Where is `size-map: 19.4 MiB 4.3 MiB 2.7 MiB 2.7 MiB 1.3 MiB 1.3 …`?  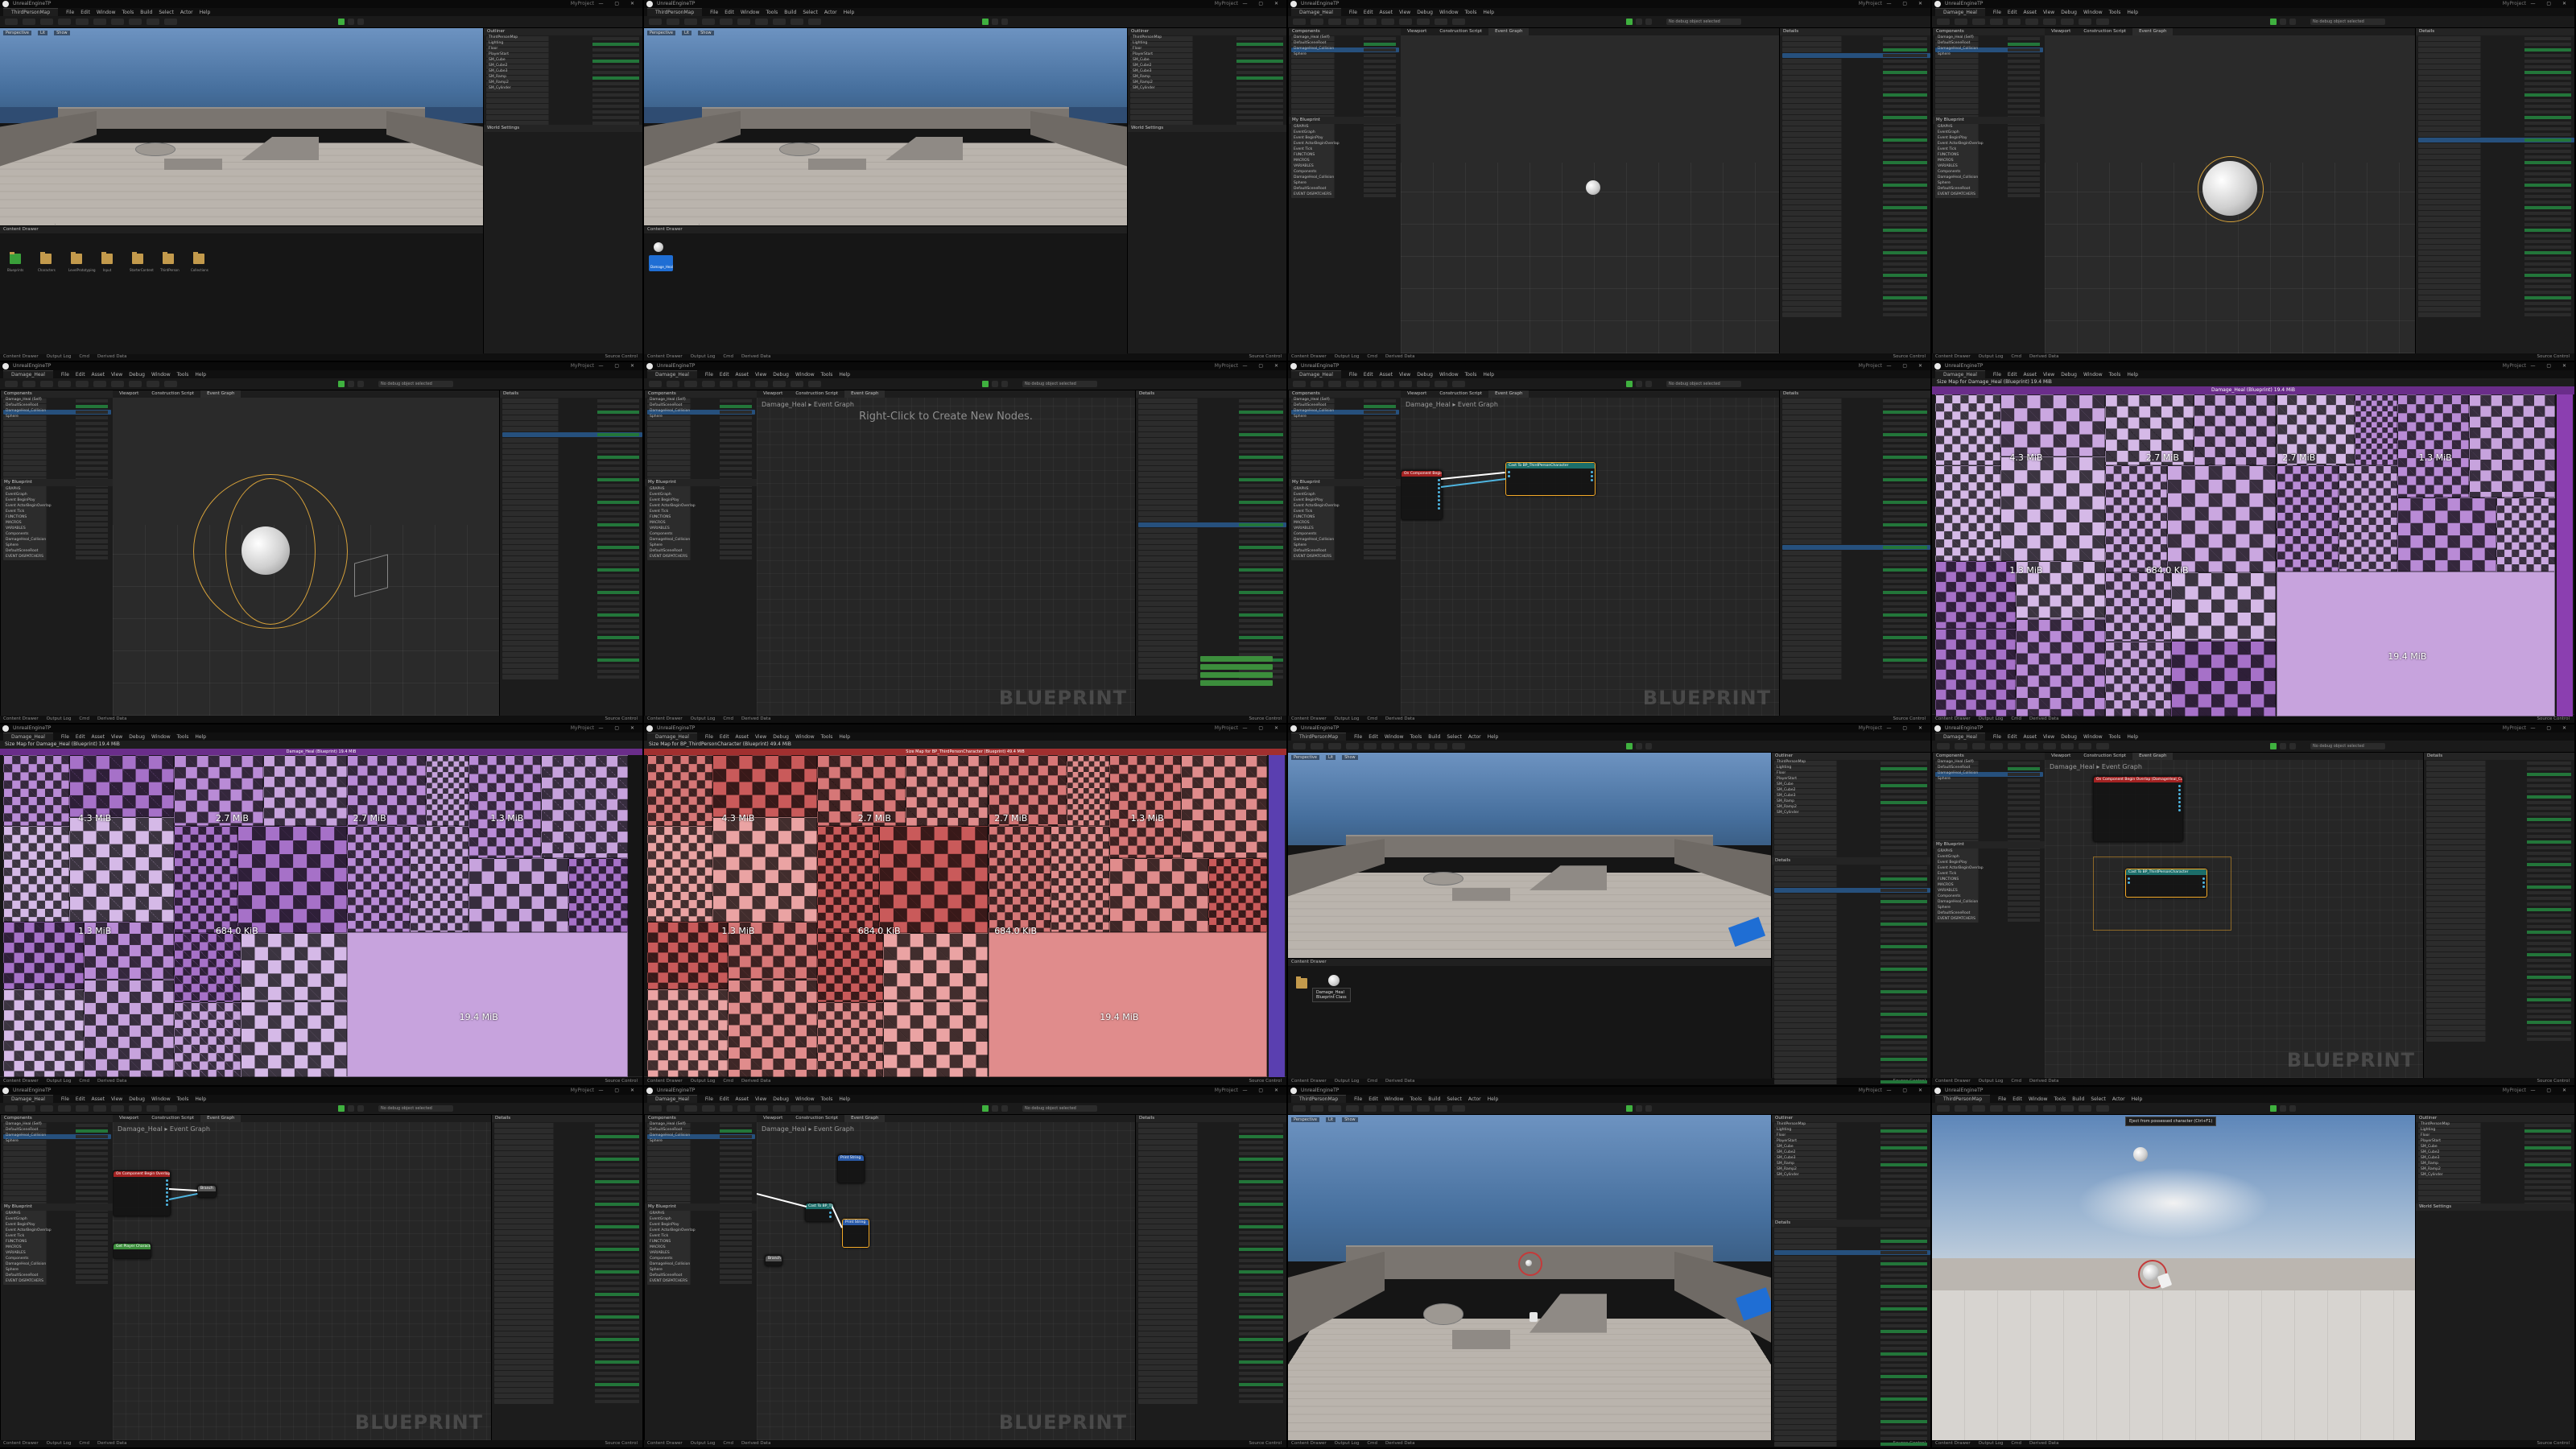 size-map: 19.4 MiB 4.3 MiB 2.7 MiB 2.7 MiB 1.3 MiB 1.3 … is located at coordinates (957, 916).